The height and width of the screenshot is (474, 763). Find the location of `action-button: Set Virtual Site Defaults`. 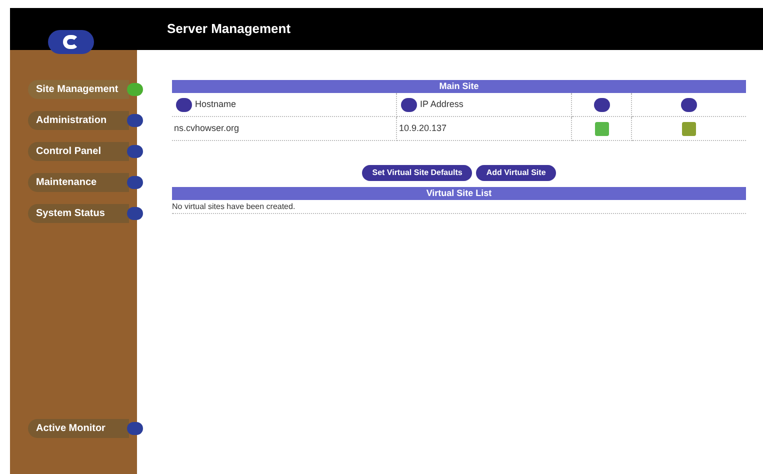

action-button: Set Virtual Site Defaults is located at coordinates (417, 173).